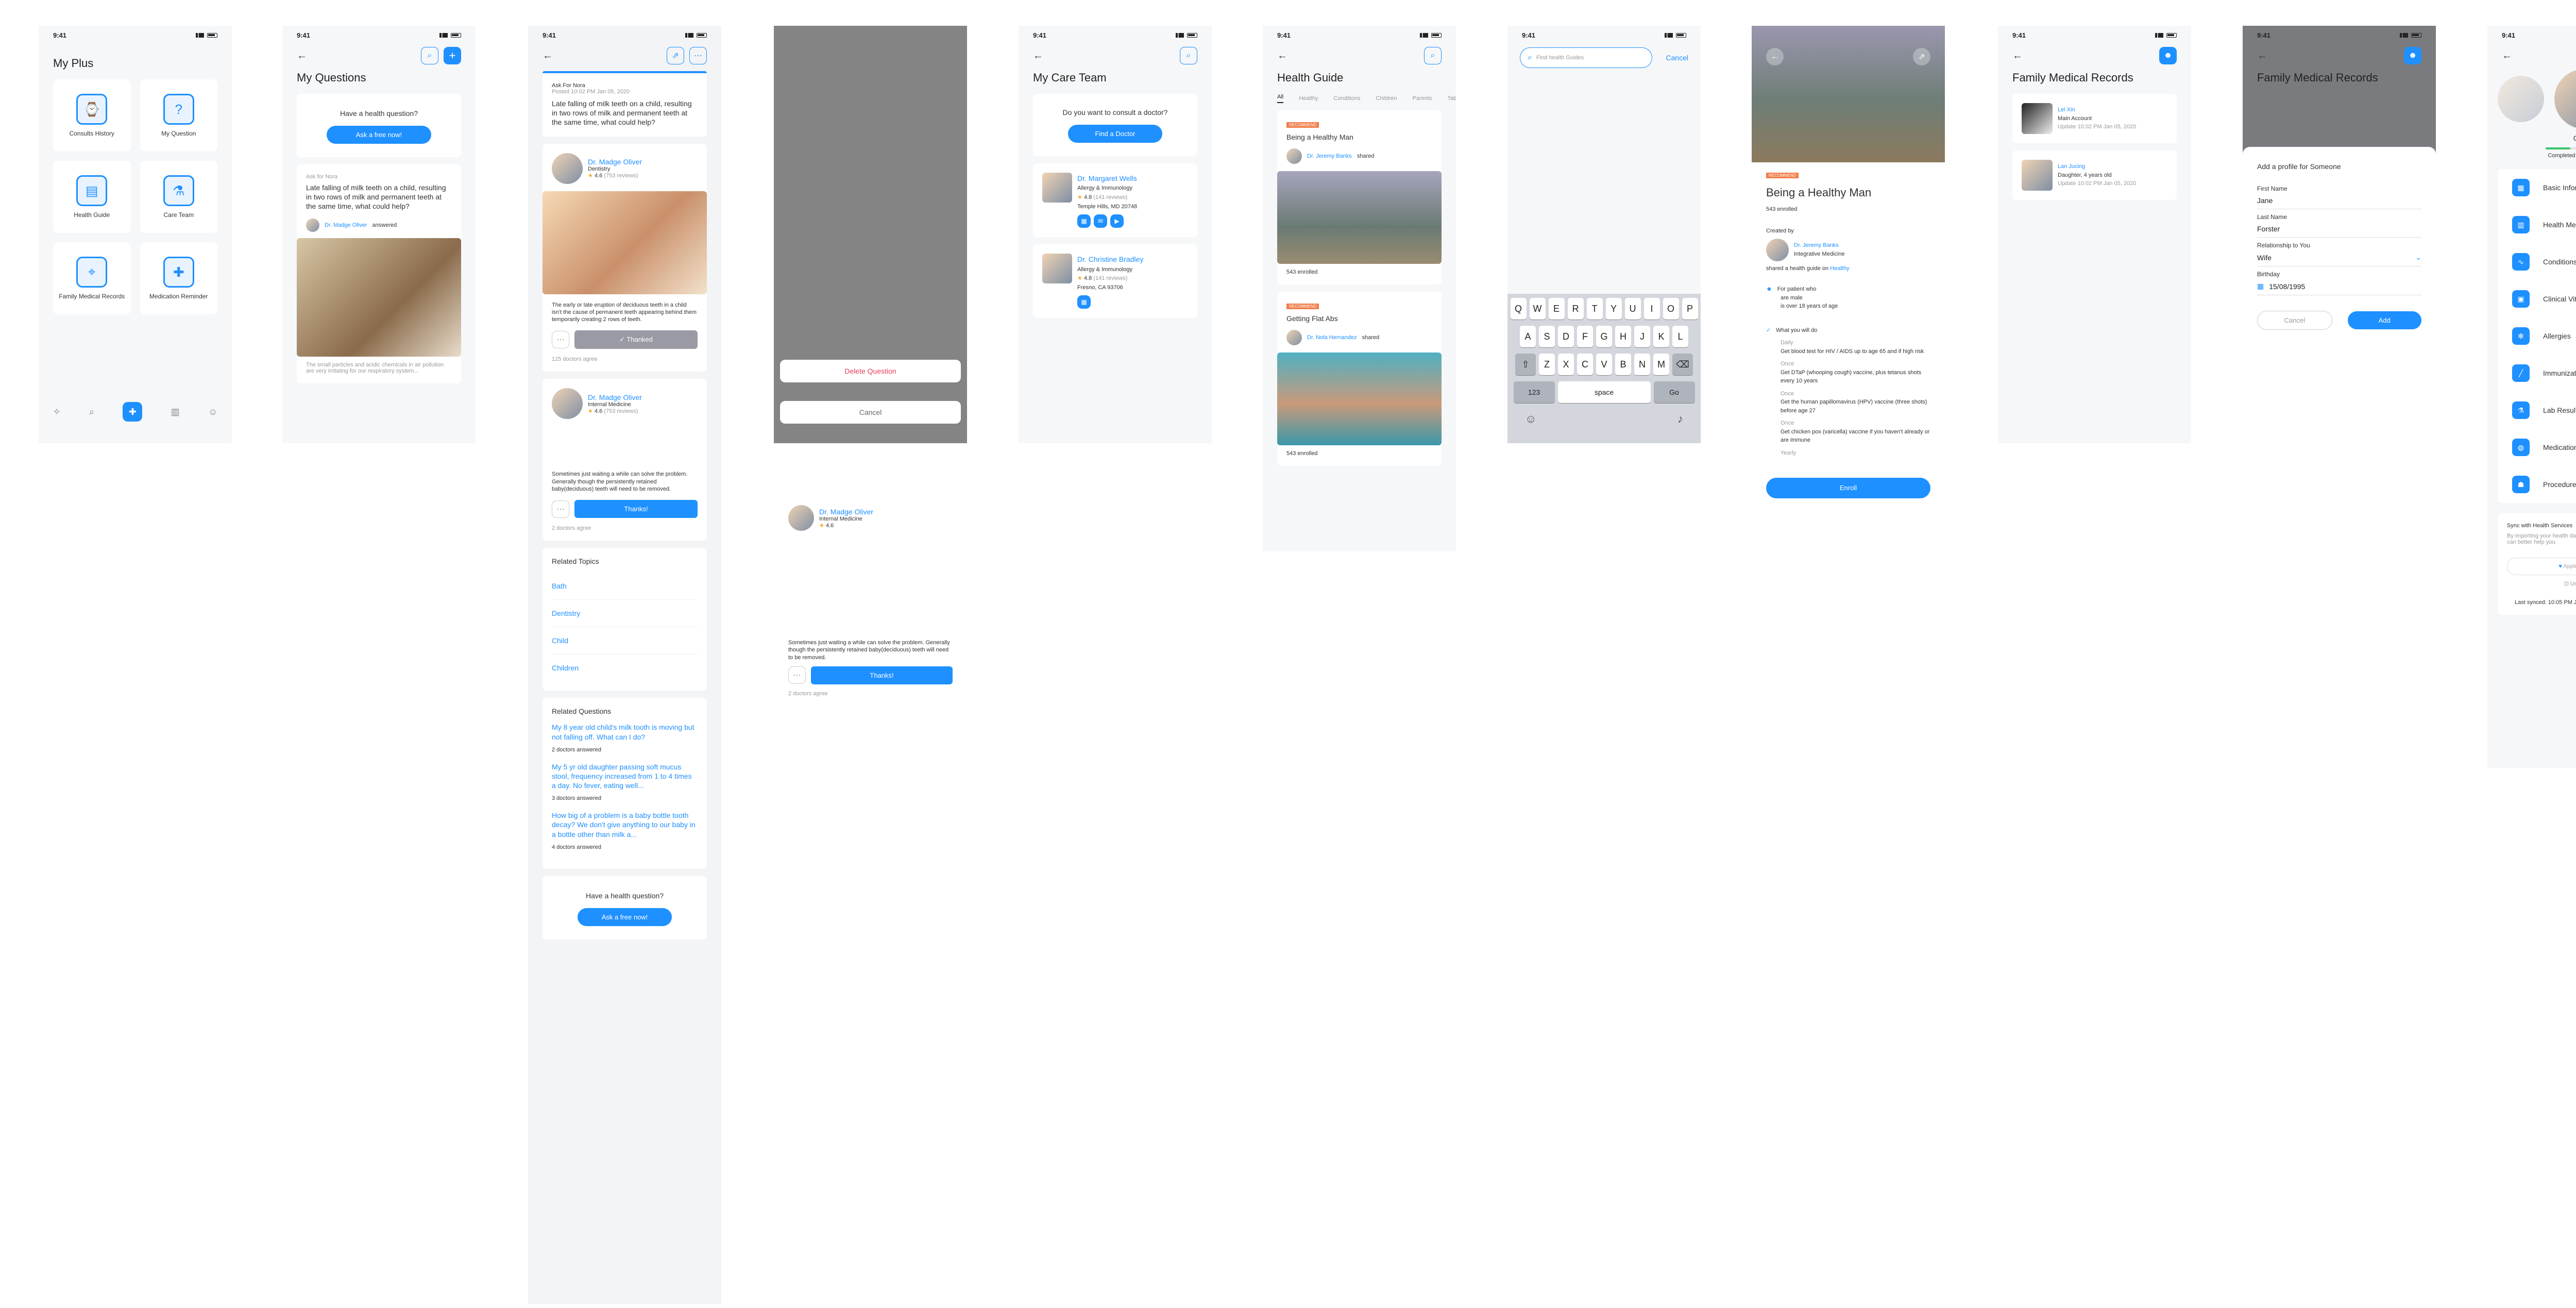 The width and height of the screenshot is (2576, 1308). Describe the element at coordinates (2537, 261) in the screenshot. I see `records-item: ∿Conditions & Symptoms2 ›` at that location.